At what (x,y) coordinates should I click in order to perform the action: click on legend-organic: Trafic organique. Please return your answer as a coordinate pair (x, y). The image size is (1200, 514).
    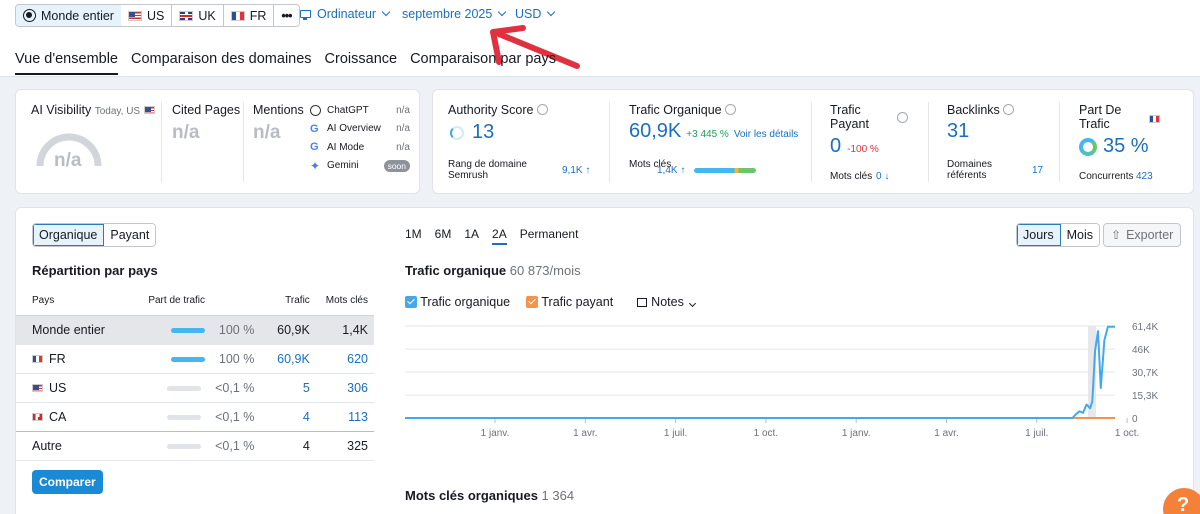
    Looking at the image, I should click on (457, 302).